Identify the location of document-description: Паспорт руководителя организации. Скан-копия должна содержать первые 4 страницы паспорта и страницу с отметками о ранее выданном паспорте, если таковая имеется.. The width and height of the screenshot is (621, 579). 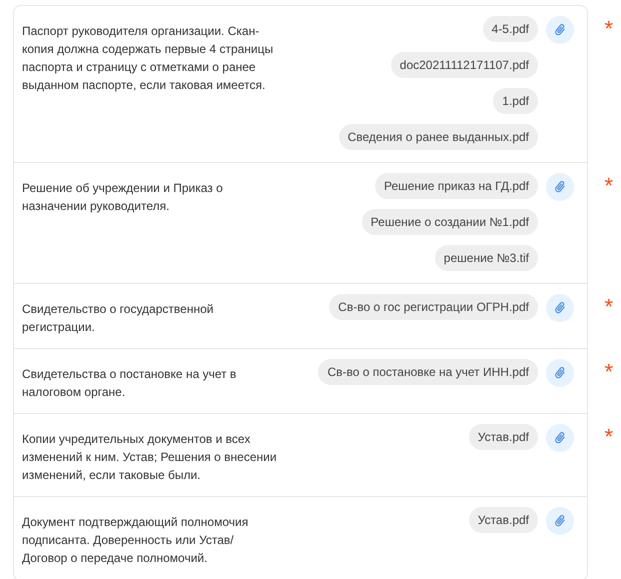
(148, 58).